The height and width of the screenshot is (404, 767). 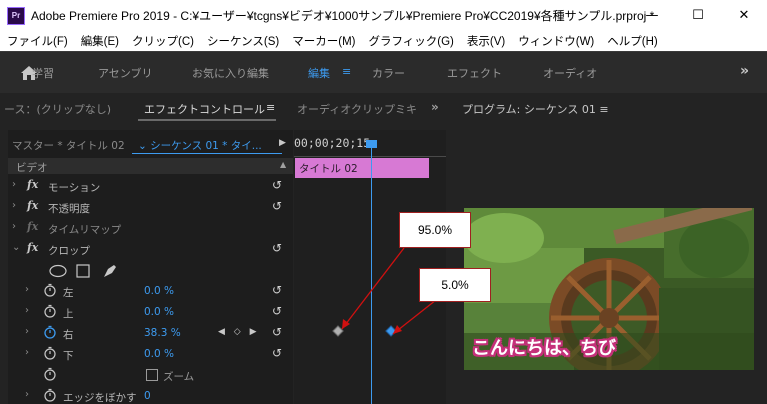 What do you see at coordinates (362, 168) in the screenshot?
I see `title-clip: タイトル 02` at bounding box center [362, 168].